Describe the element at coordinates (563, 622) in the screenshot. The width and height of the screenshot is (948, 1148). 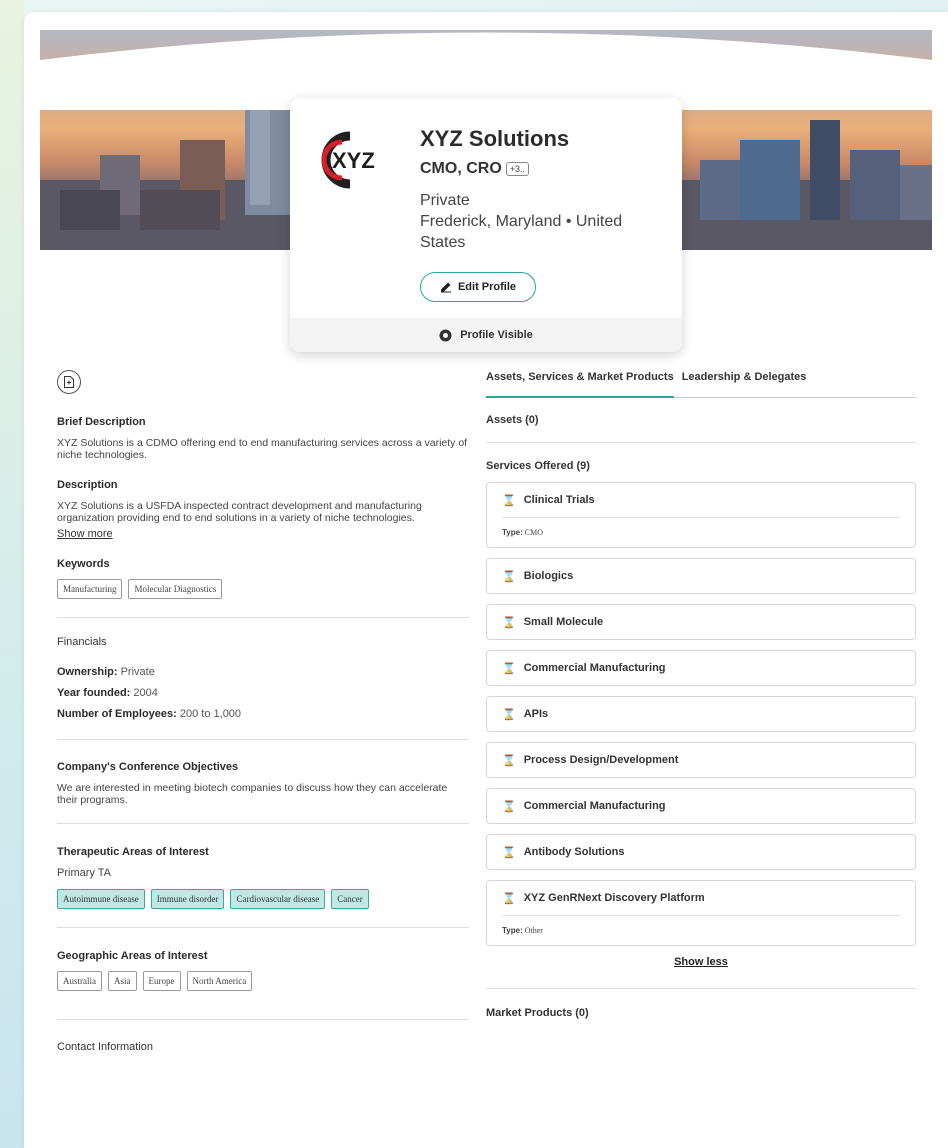
I see `service-name: Small Molecule` at that location.